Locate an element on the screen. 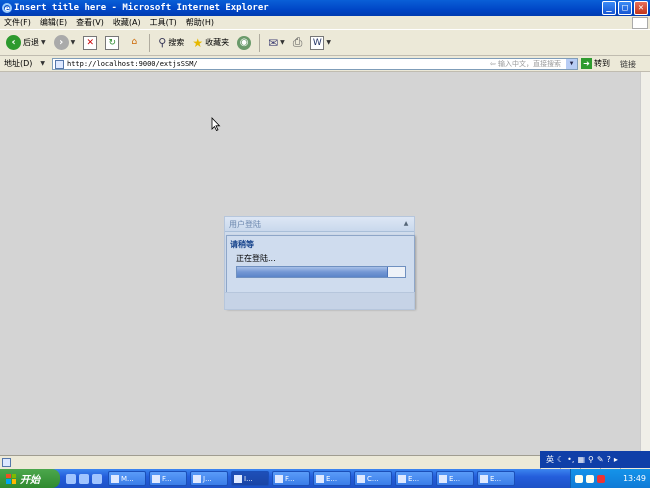  home-icon: ⌂ is located at coordinates (134, 41).